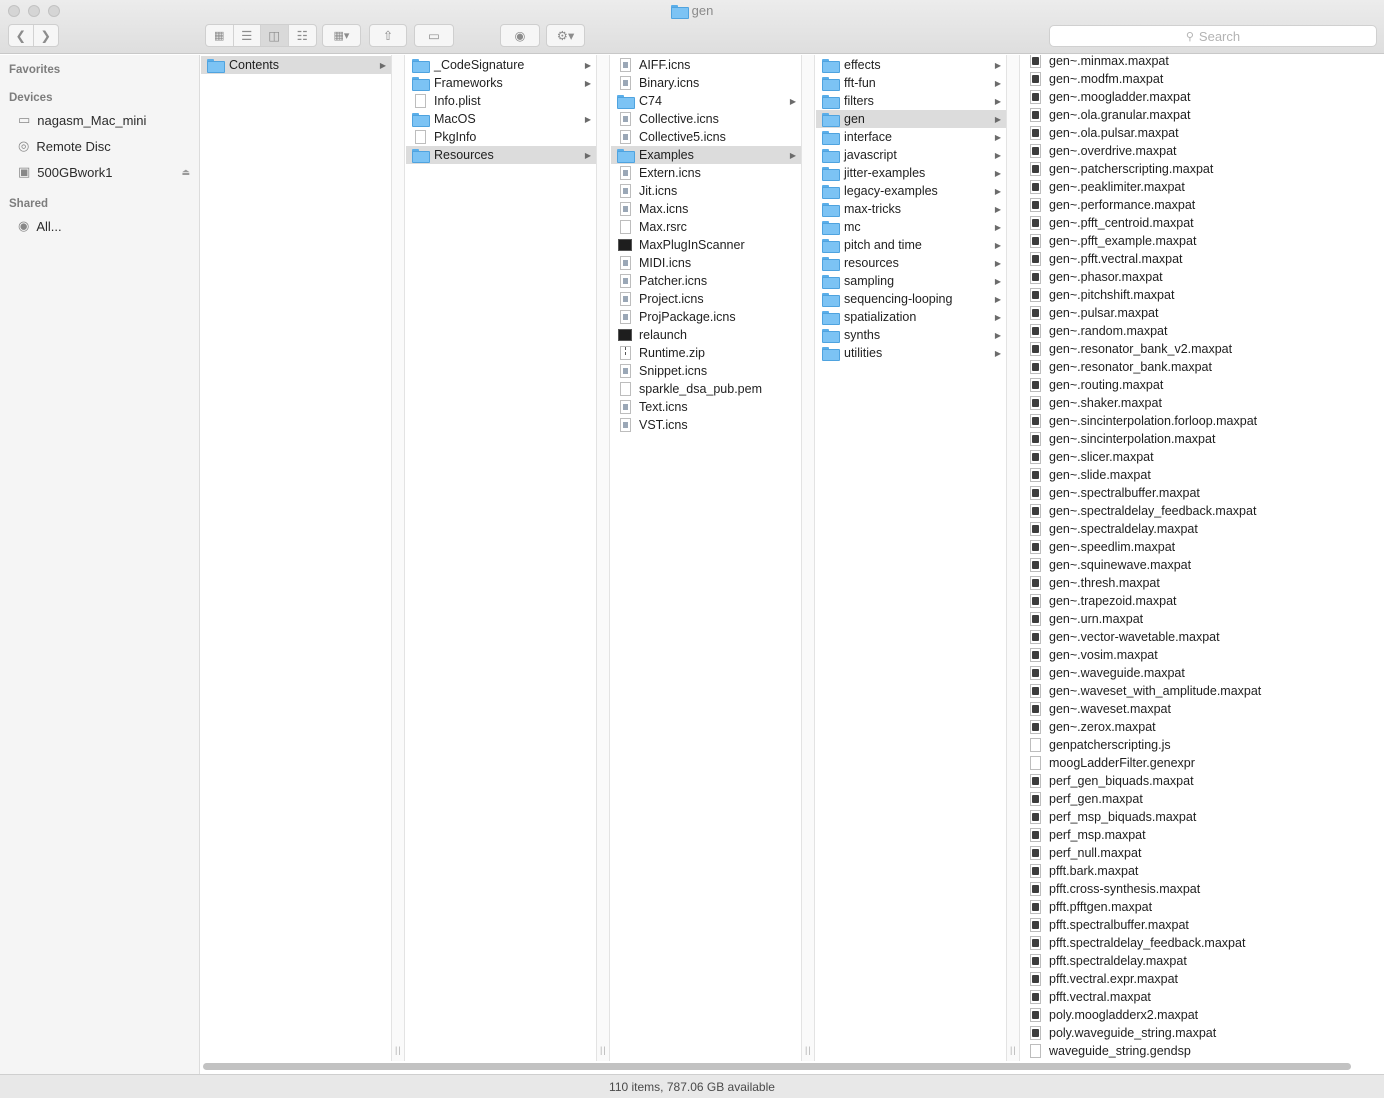 The width and height of the screenshot is (1384, 1098). What do you see at coordinates (1202, 439) in the screenshot?
I see `file-row: gen~.sincinterpolation.maxpat` at bounding box center [1202, 439].